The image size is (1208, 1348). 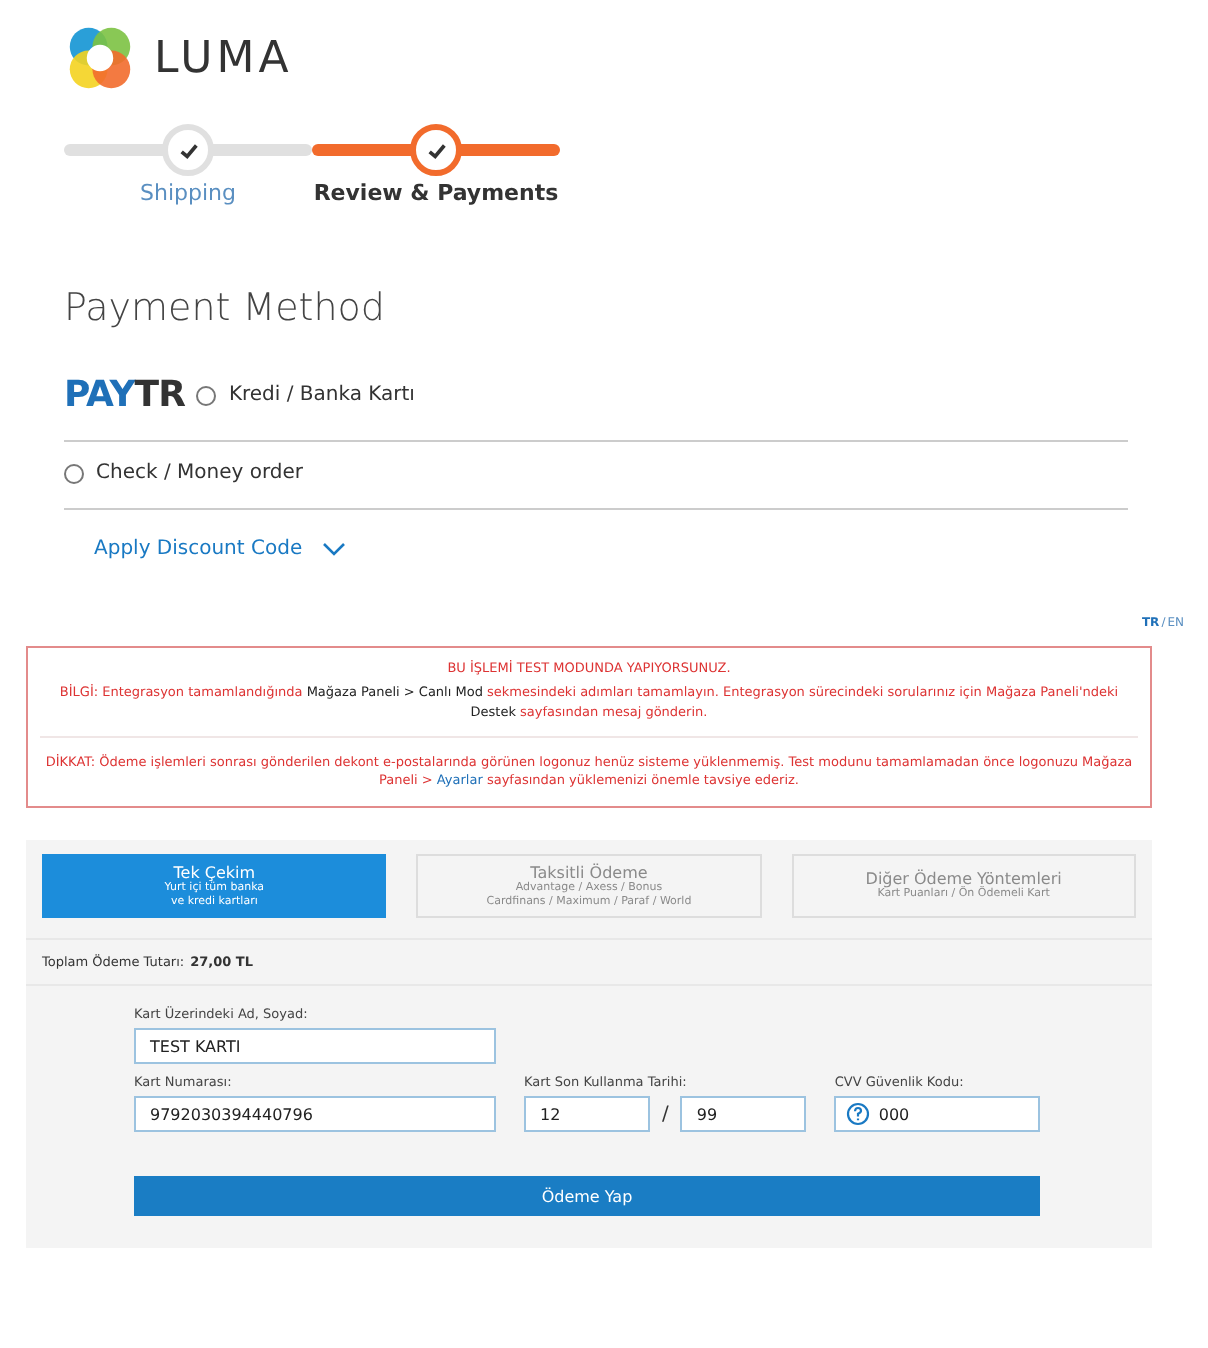 I want to click on help-icon, so click(x=858, y=1114).